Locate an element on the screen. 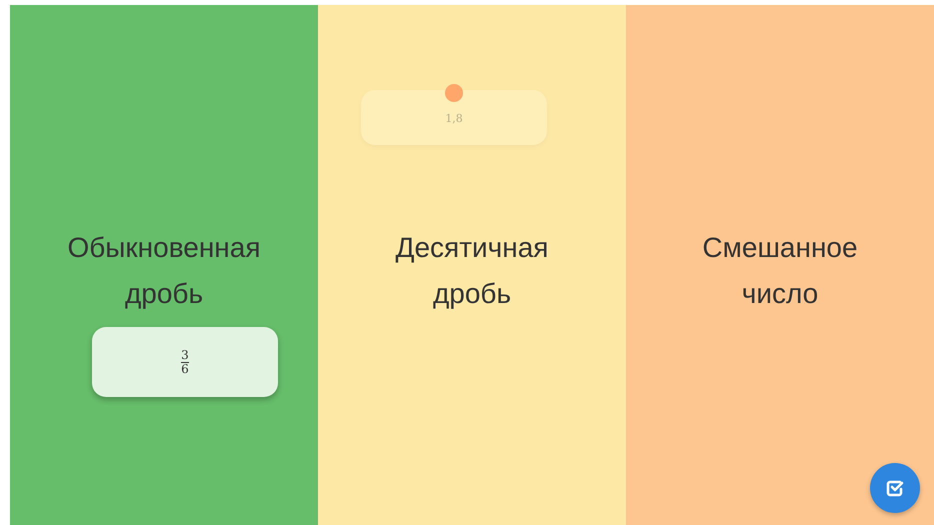 The height and width of the screenshot is (525, 934). answer-card: 3 6 is located at coordinates (185, 362).